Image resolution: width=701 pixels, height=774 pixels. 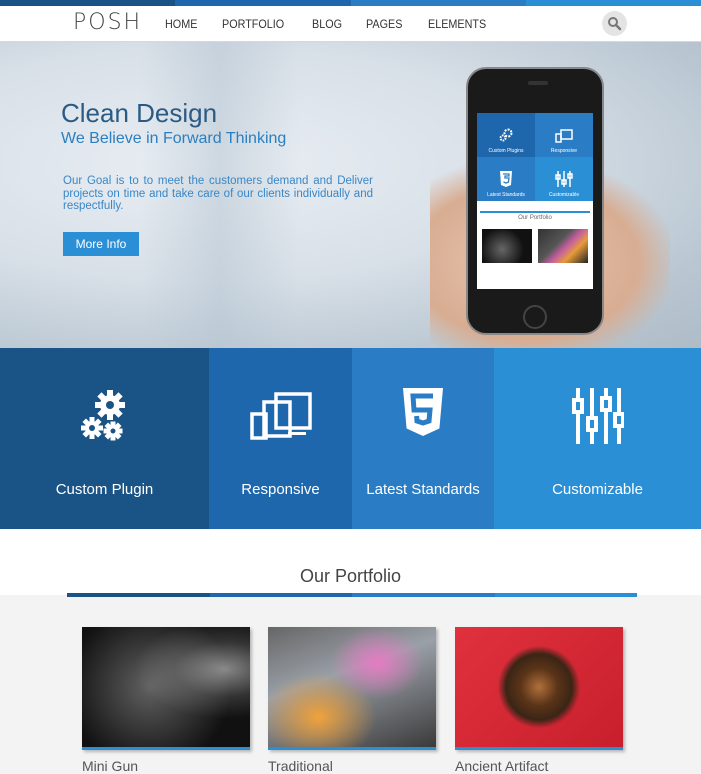 I want to click on feature-label: Customizable, so click(x=597, y=489).